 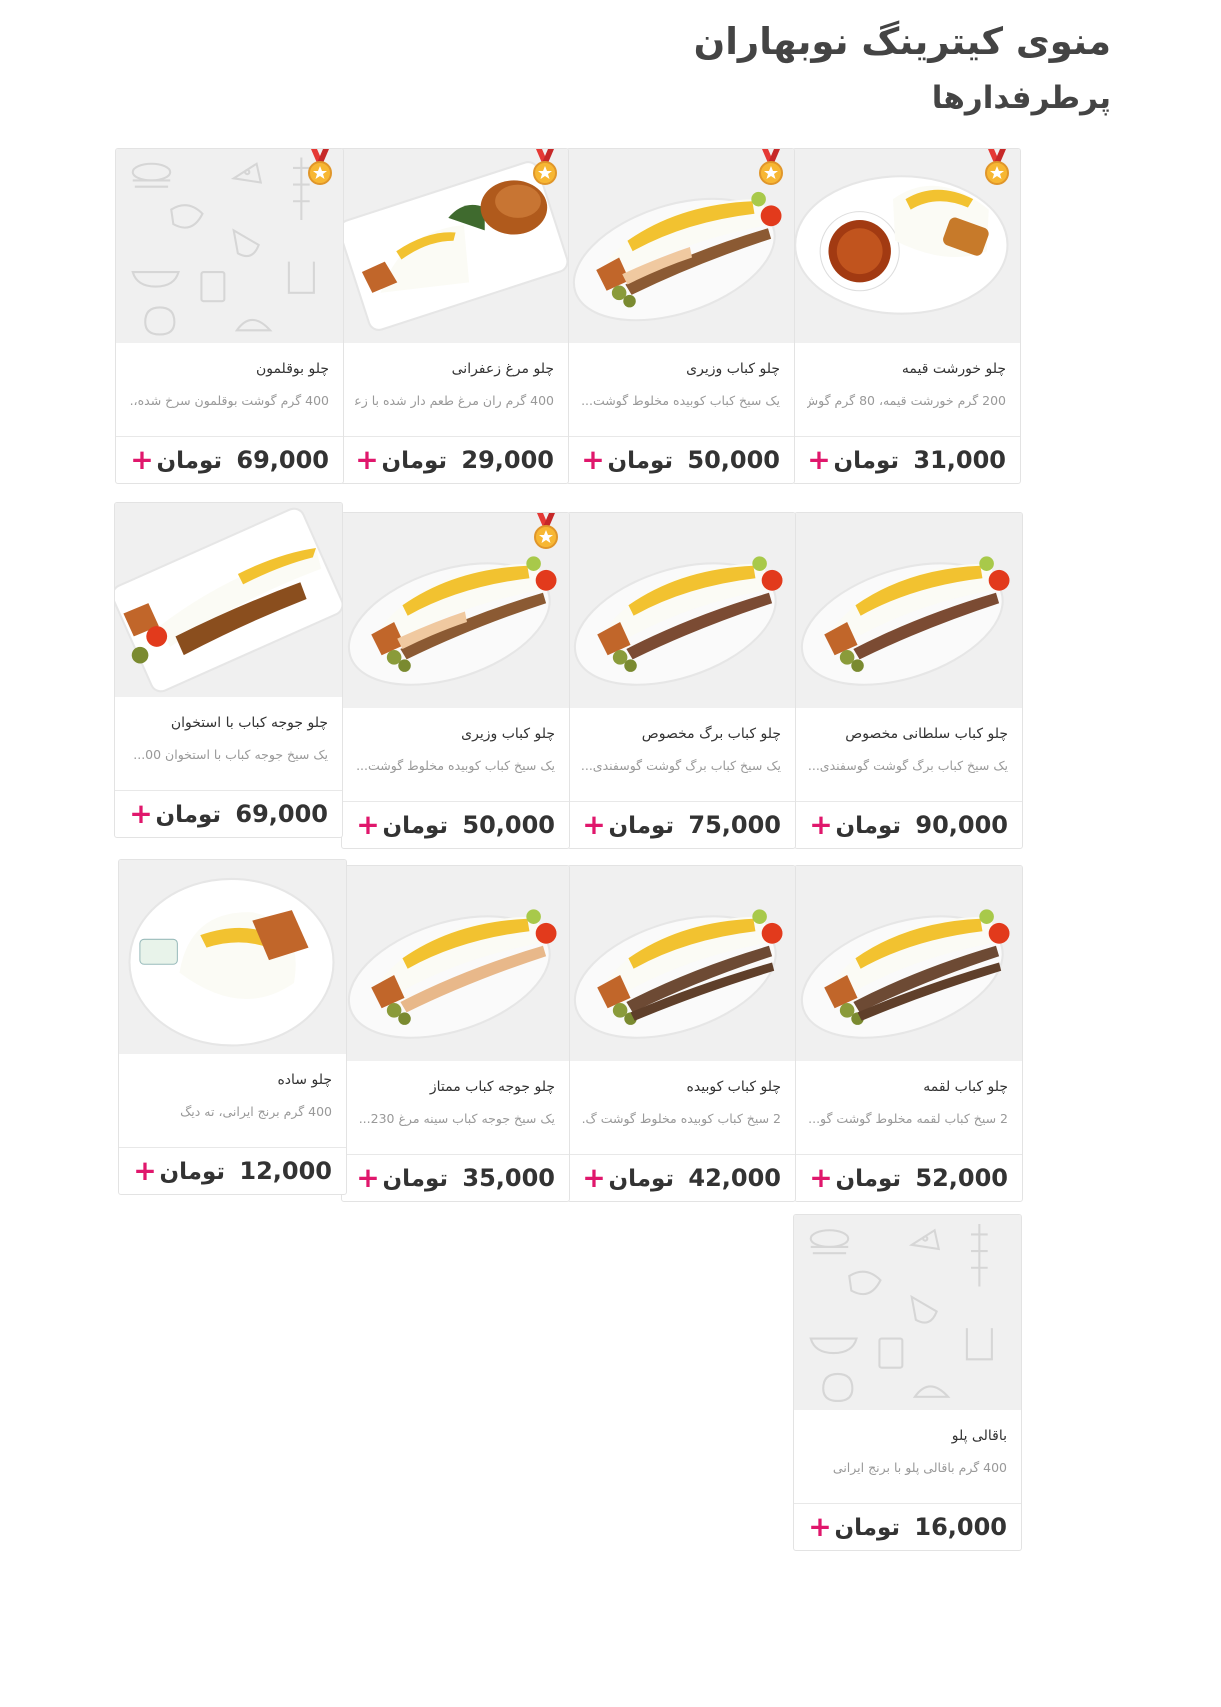 What do you see at coordinates (245, 1171) in the screenshot?
I see `item-price: 12,000 تومان` at bounding box center [245, 1171].